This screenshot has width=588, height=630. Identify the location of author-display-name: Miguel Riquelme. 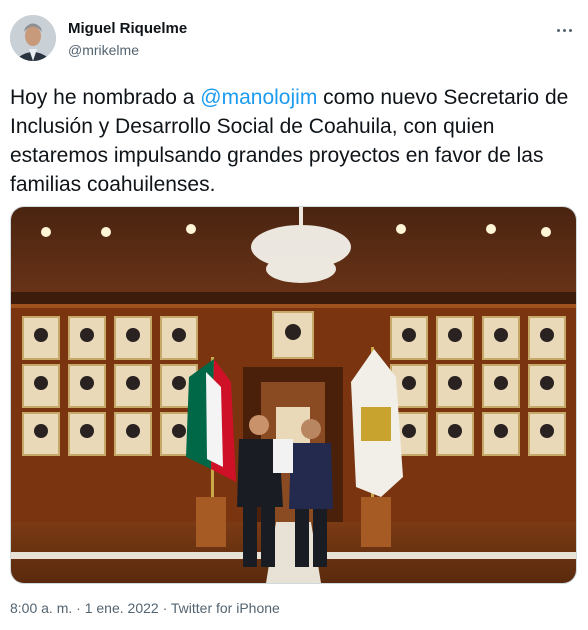
(127, 28).